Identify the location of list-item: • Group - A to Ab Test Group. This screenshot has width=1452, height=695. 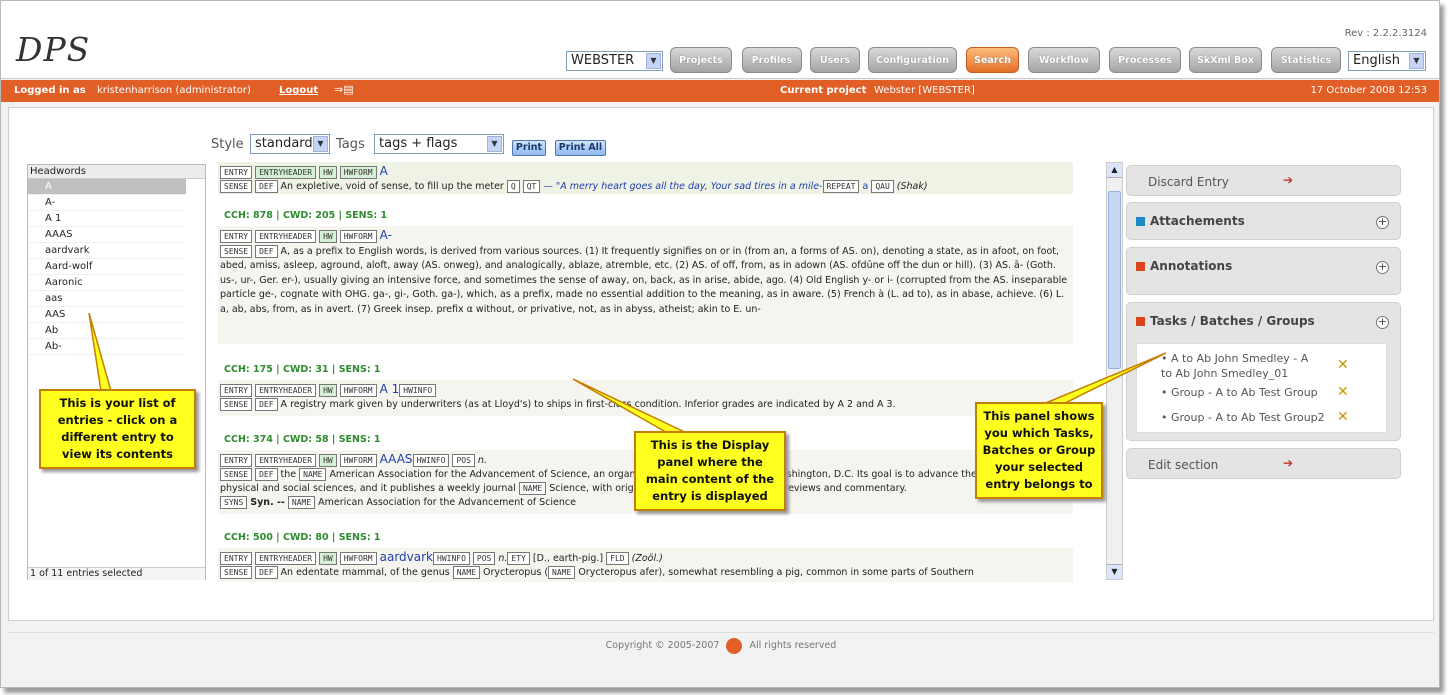
(1241, 392).